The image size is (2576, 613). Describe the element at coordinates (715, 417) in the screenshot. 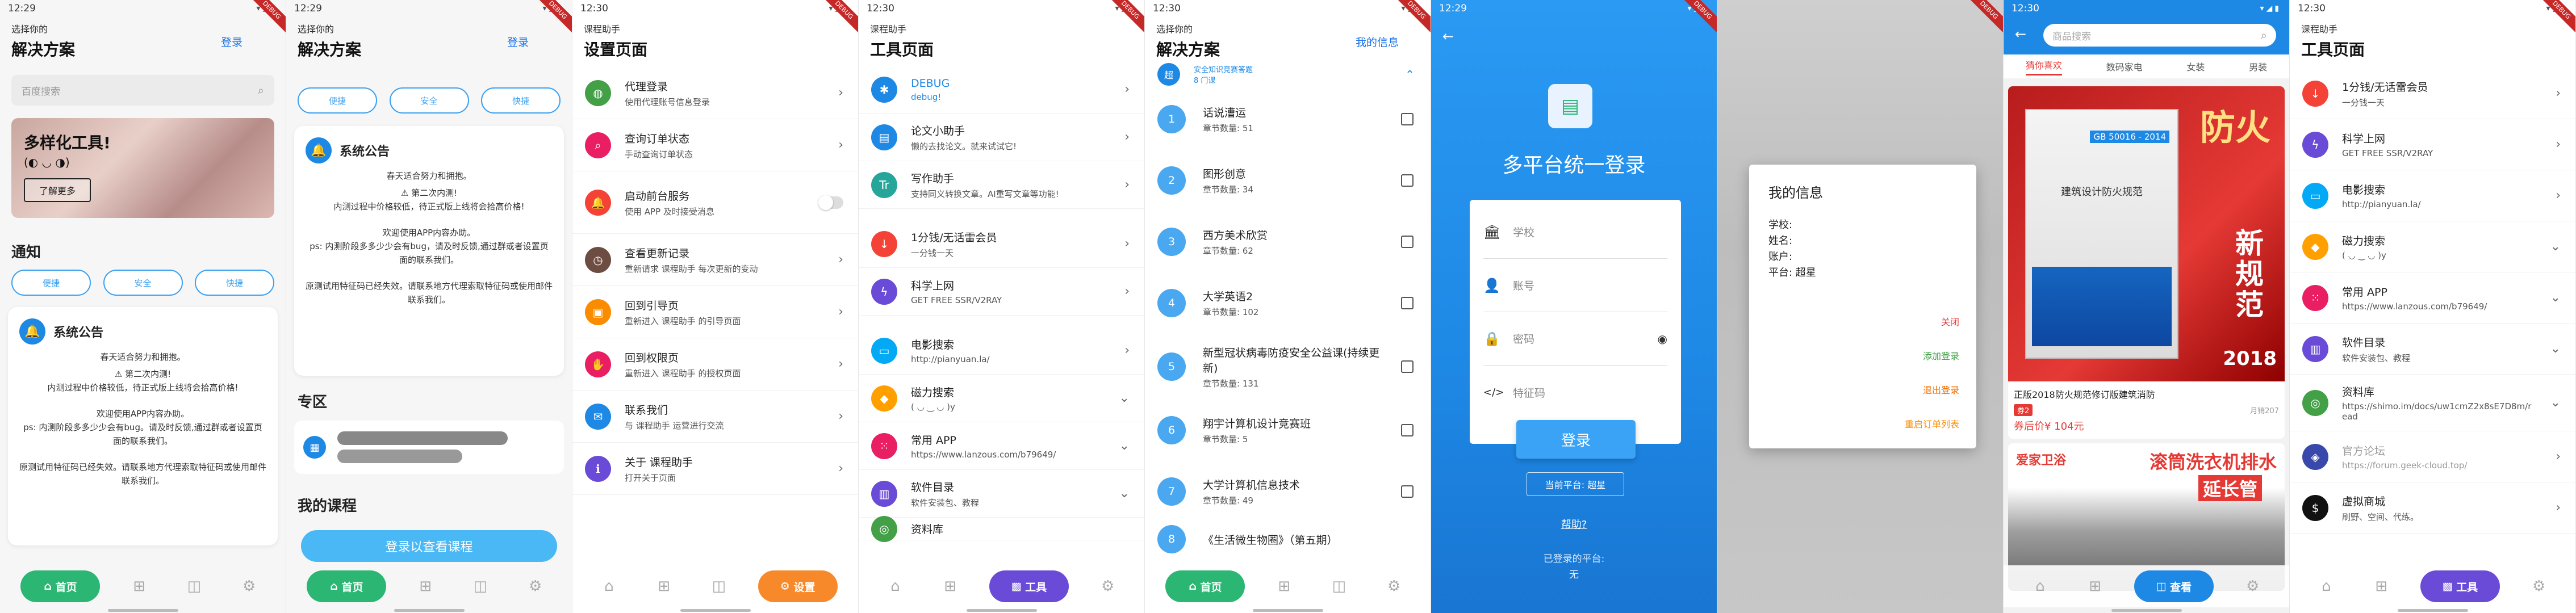

I see `settings-row: ✉ 联系我们与 课程助手 运营进行交流 ›` at that location.